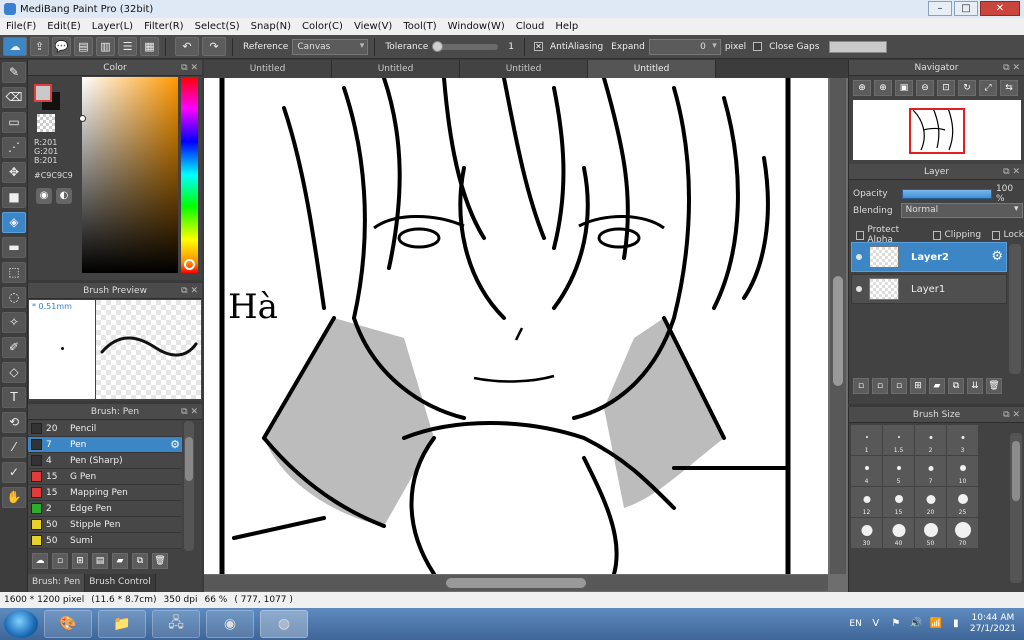 Image resolution: width=1024 pixels, height=640 pixels. I want to click on paint-app-icon: 🎨, so click(68, 624).